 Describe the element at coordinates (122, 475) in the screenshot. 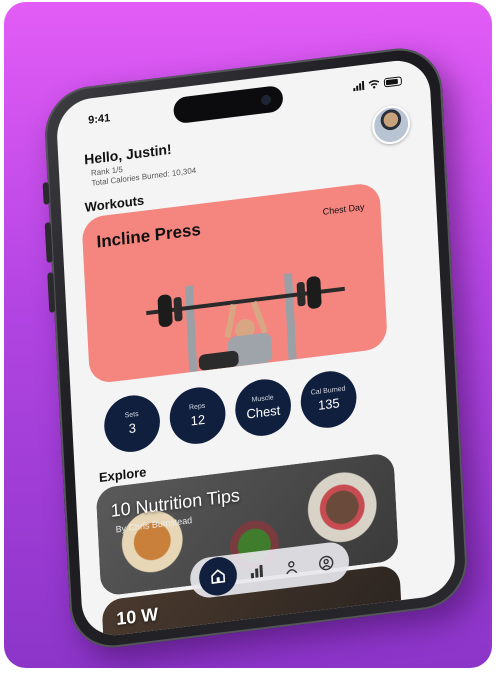

I see `explore-section-title: Explore` at that location.